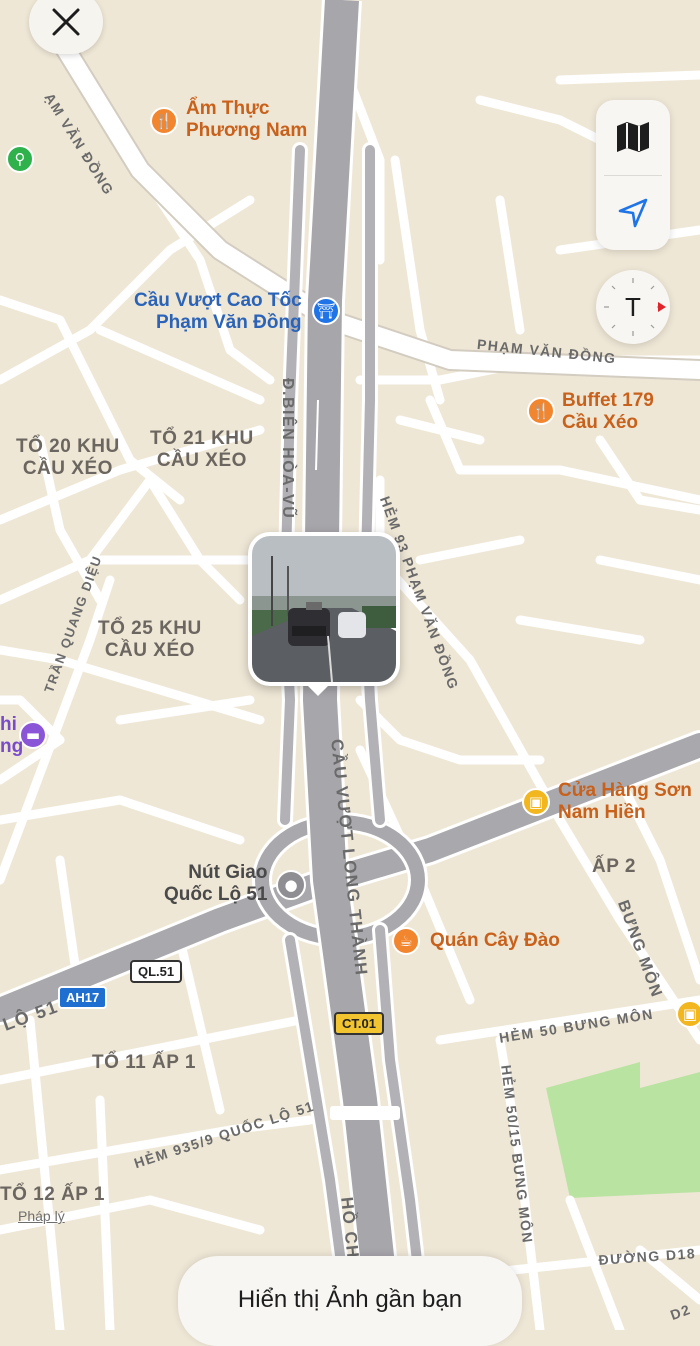 The image size is (700, 1346). I want to click on legal-link: Pháp lý, so click(41, 1216).